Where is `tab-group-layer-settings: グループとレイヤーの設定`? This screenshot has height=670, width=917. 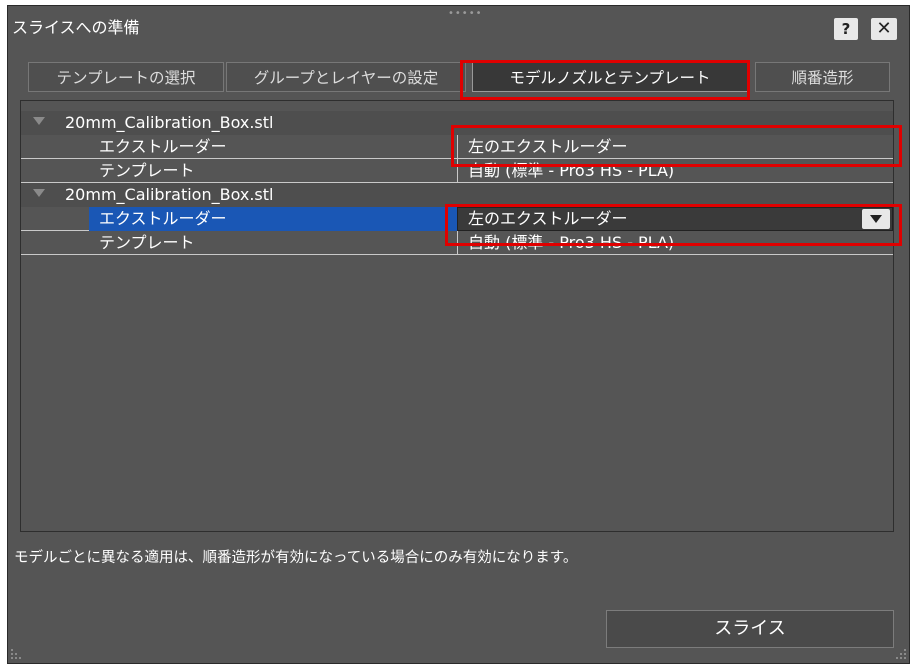 tab-group-layer-settings: グループとレイヤーの設定 is located at coordinates (346, 77).